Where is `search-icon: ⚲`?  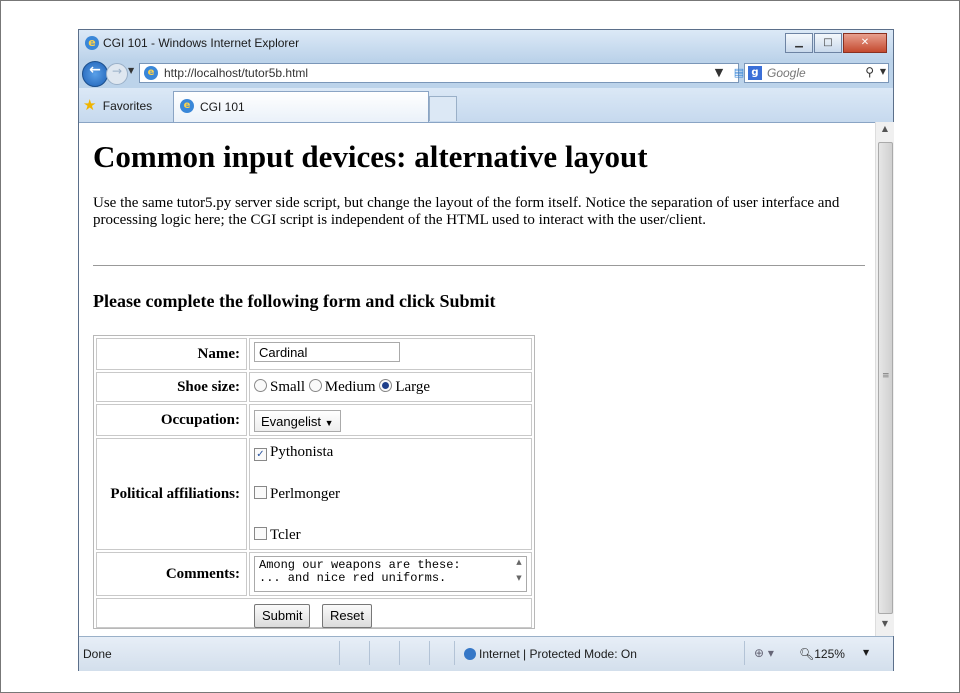 search-icon: ⚲ is located at coordinates (869, 72).